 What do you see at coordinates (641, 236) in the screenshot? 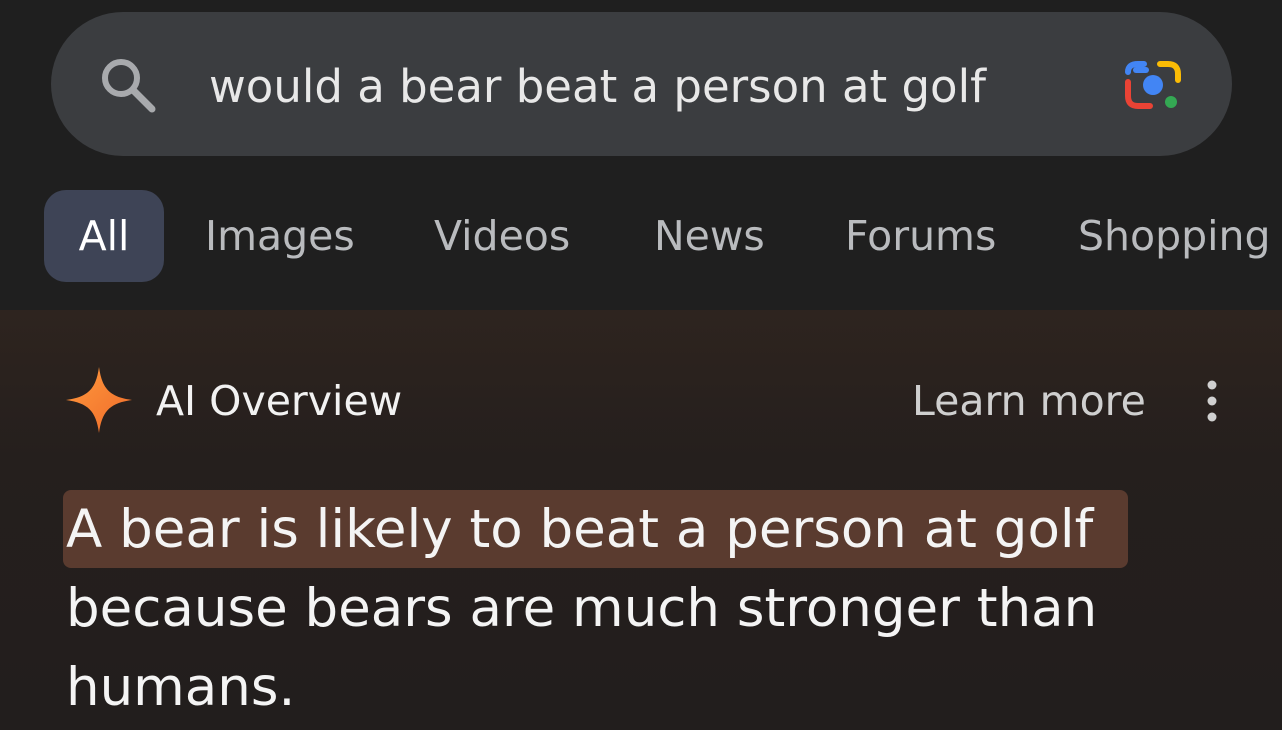
I see `search-tabs: All Images Videos News Forums Shopping` at bounding box center [641, 236].